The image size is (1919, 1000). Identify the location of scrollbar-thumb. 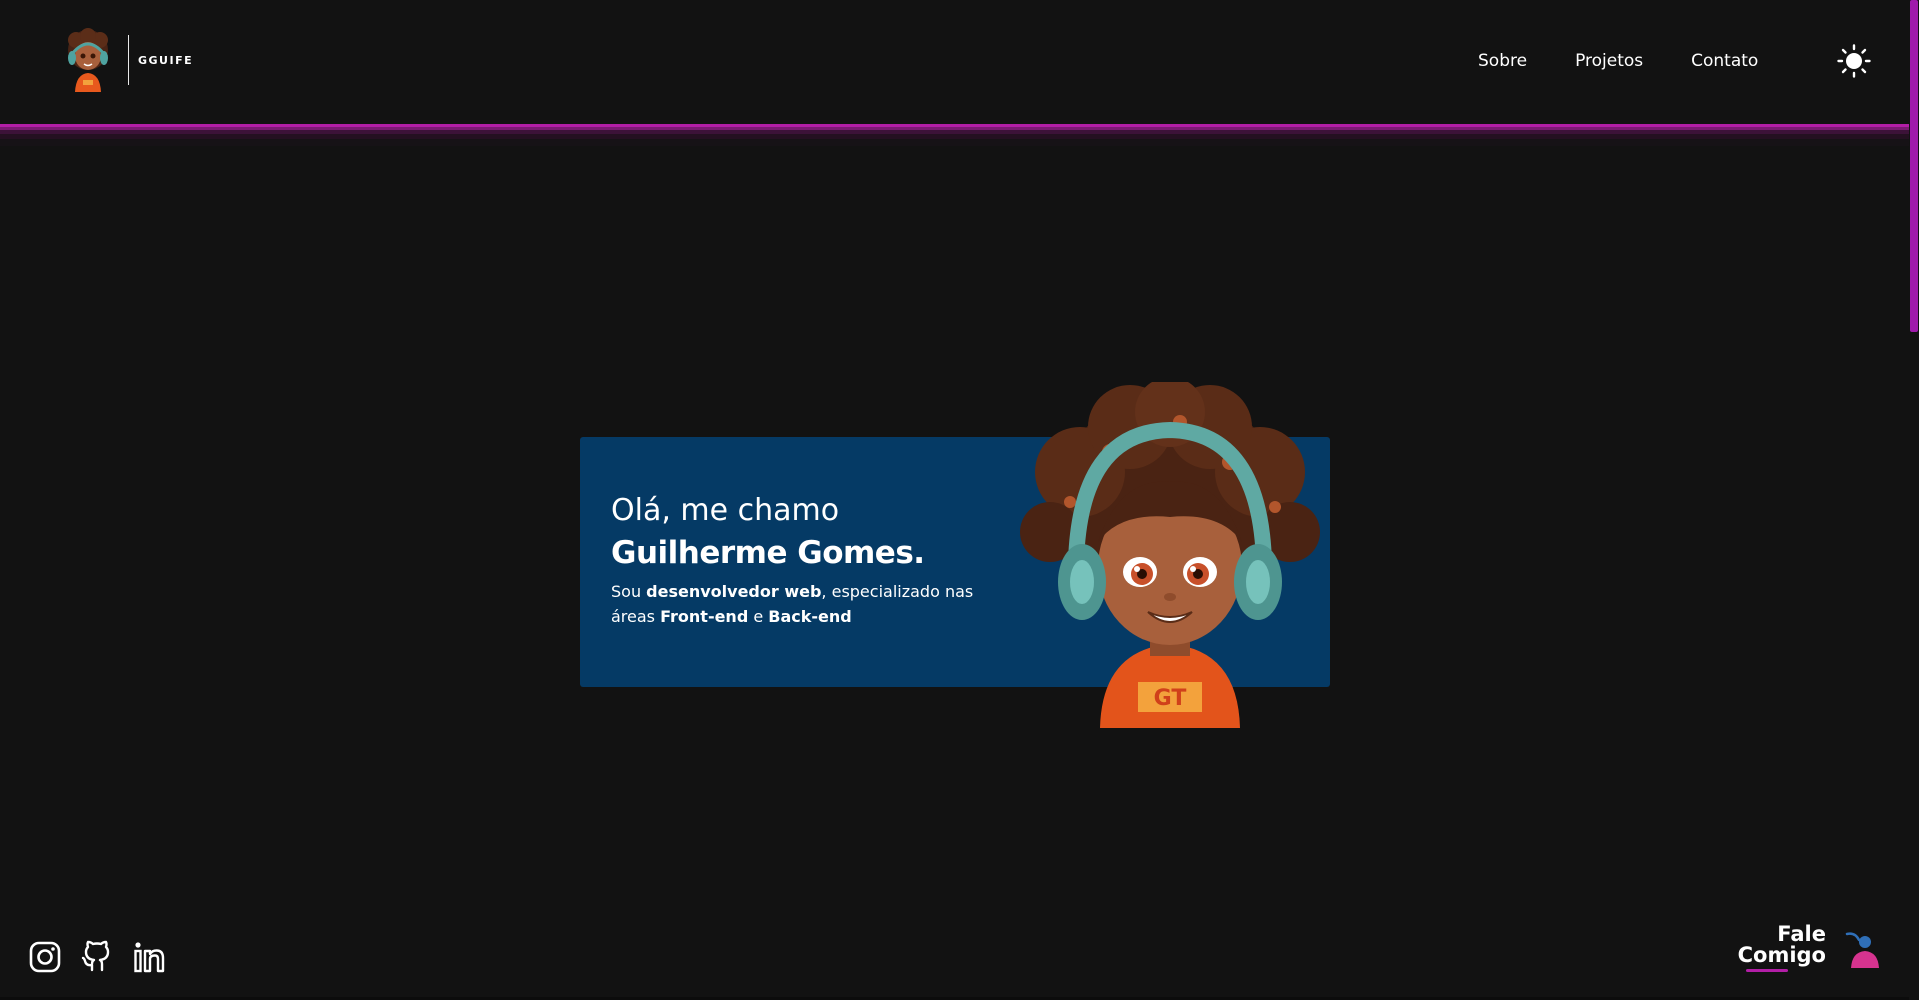
(1914, 166).